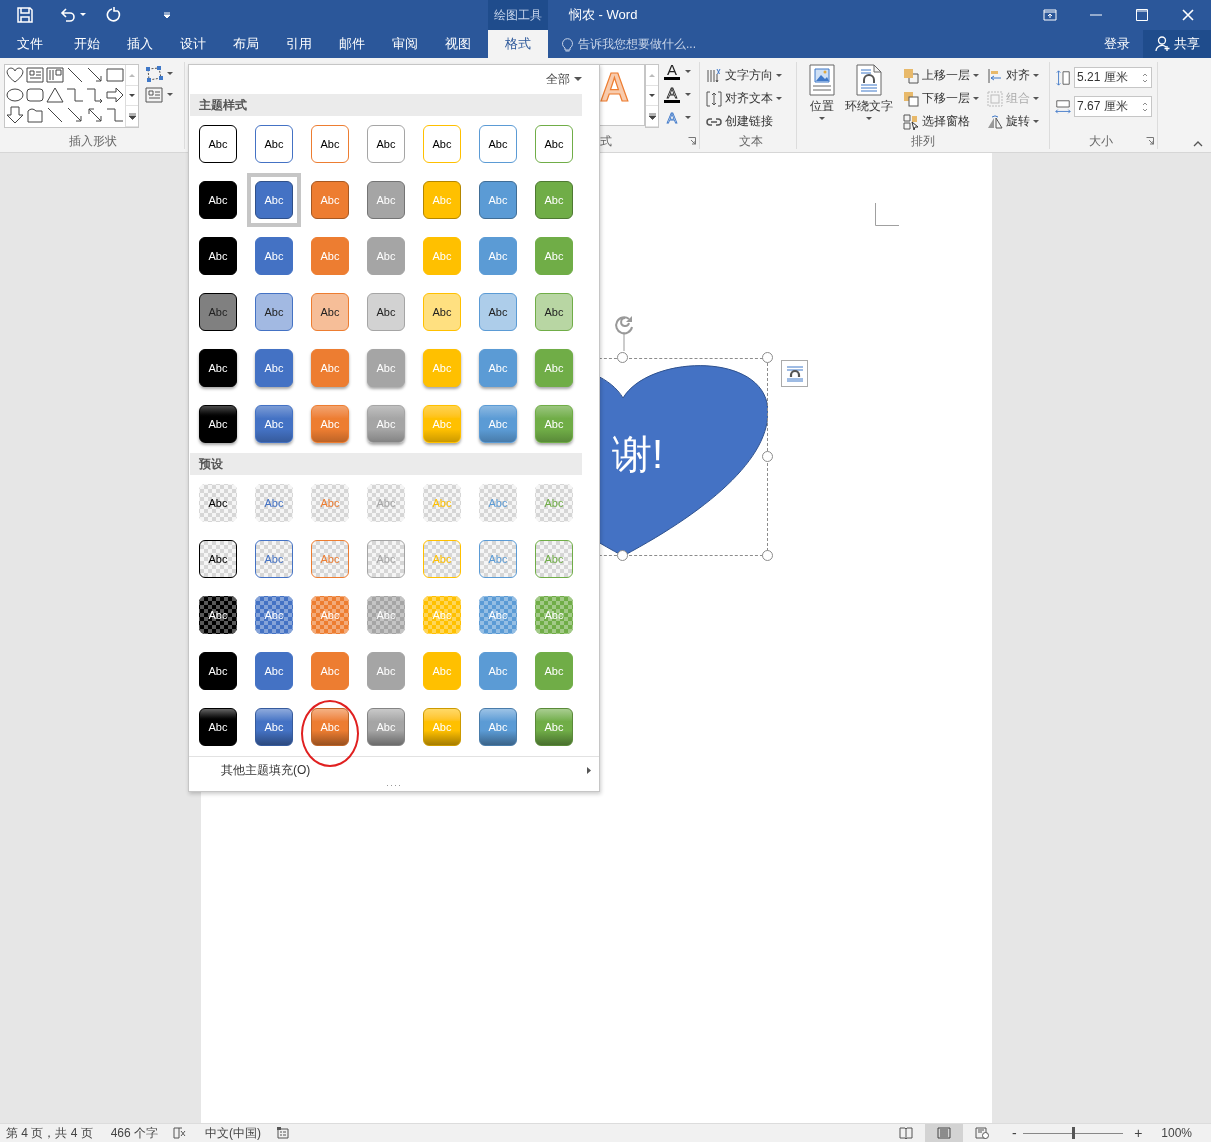 The width and height of the screenshot is (1211, 1142). Describe the element at coordinates (404, 44) in the screenshot. I see `ribbon-tab: 审阅` at that location.